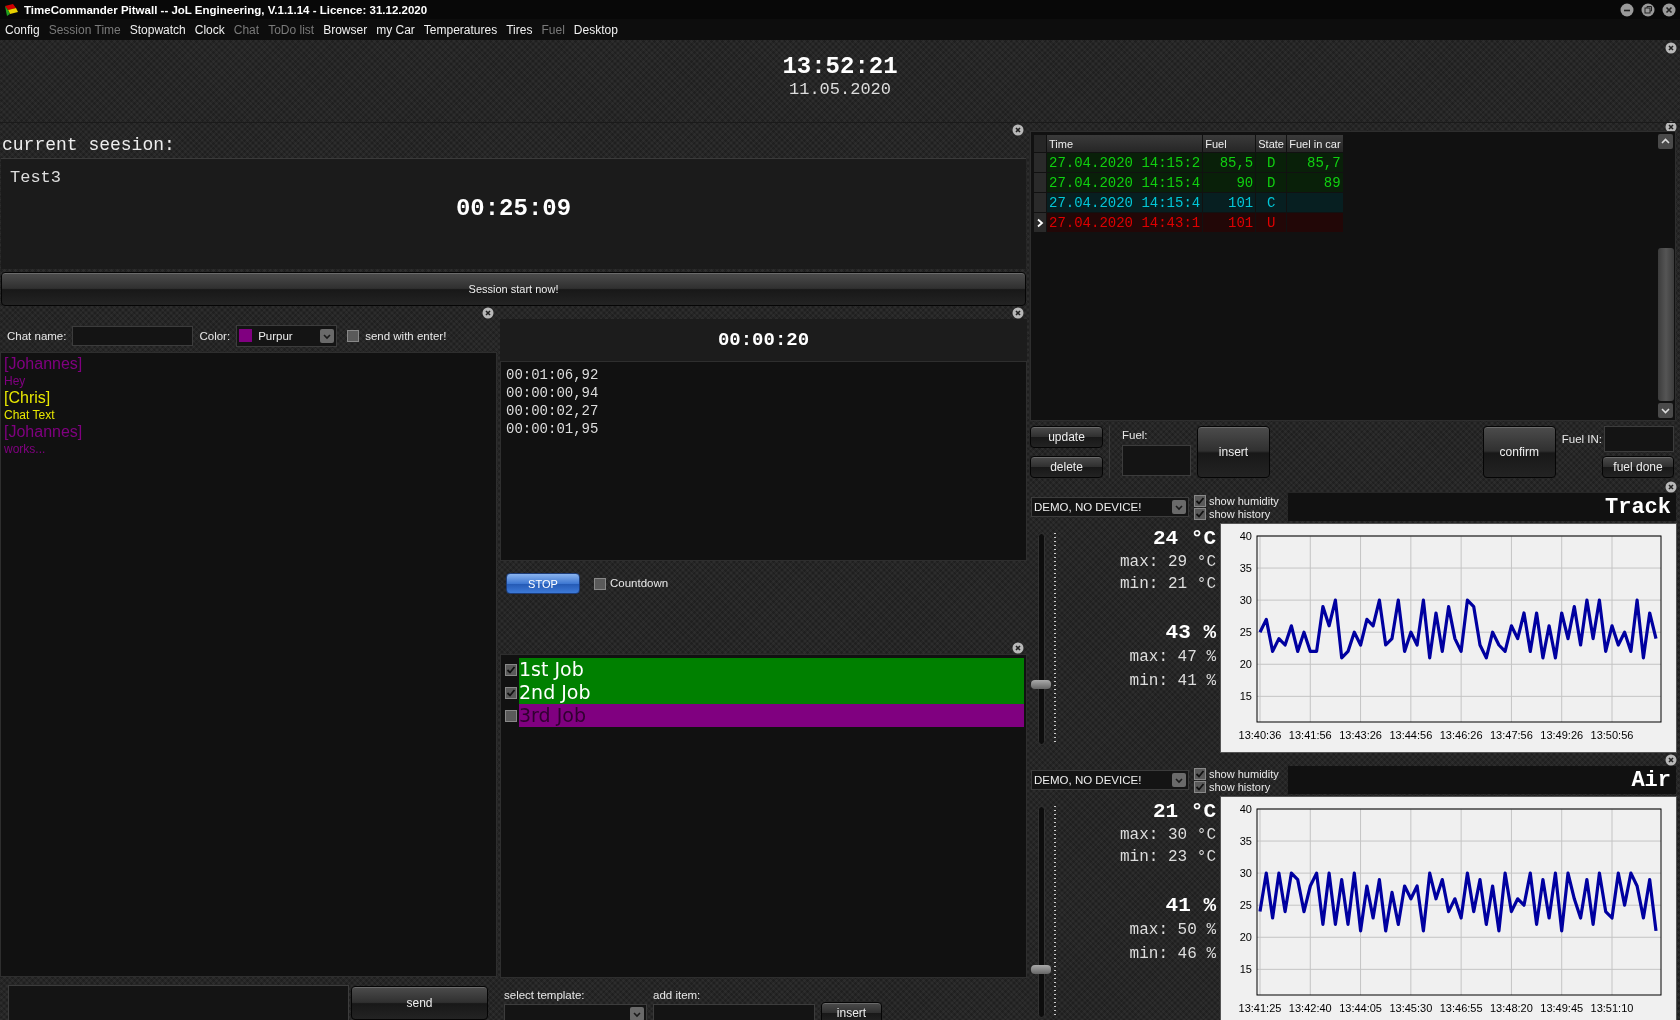  Describe the element at coordinates (1244, 773) in the screenshot. I see `checkbox-label: show humidity` at that location.